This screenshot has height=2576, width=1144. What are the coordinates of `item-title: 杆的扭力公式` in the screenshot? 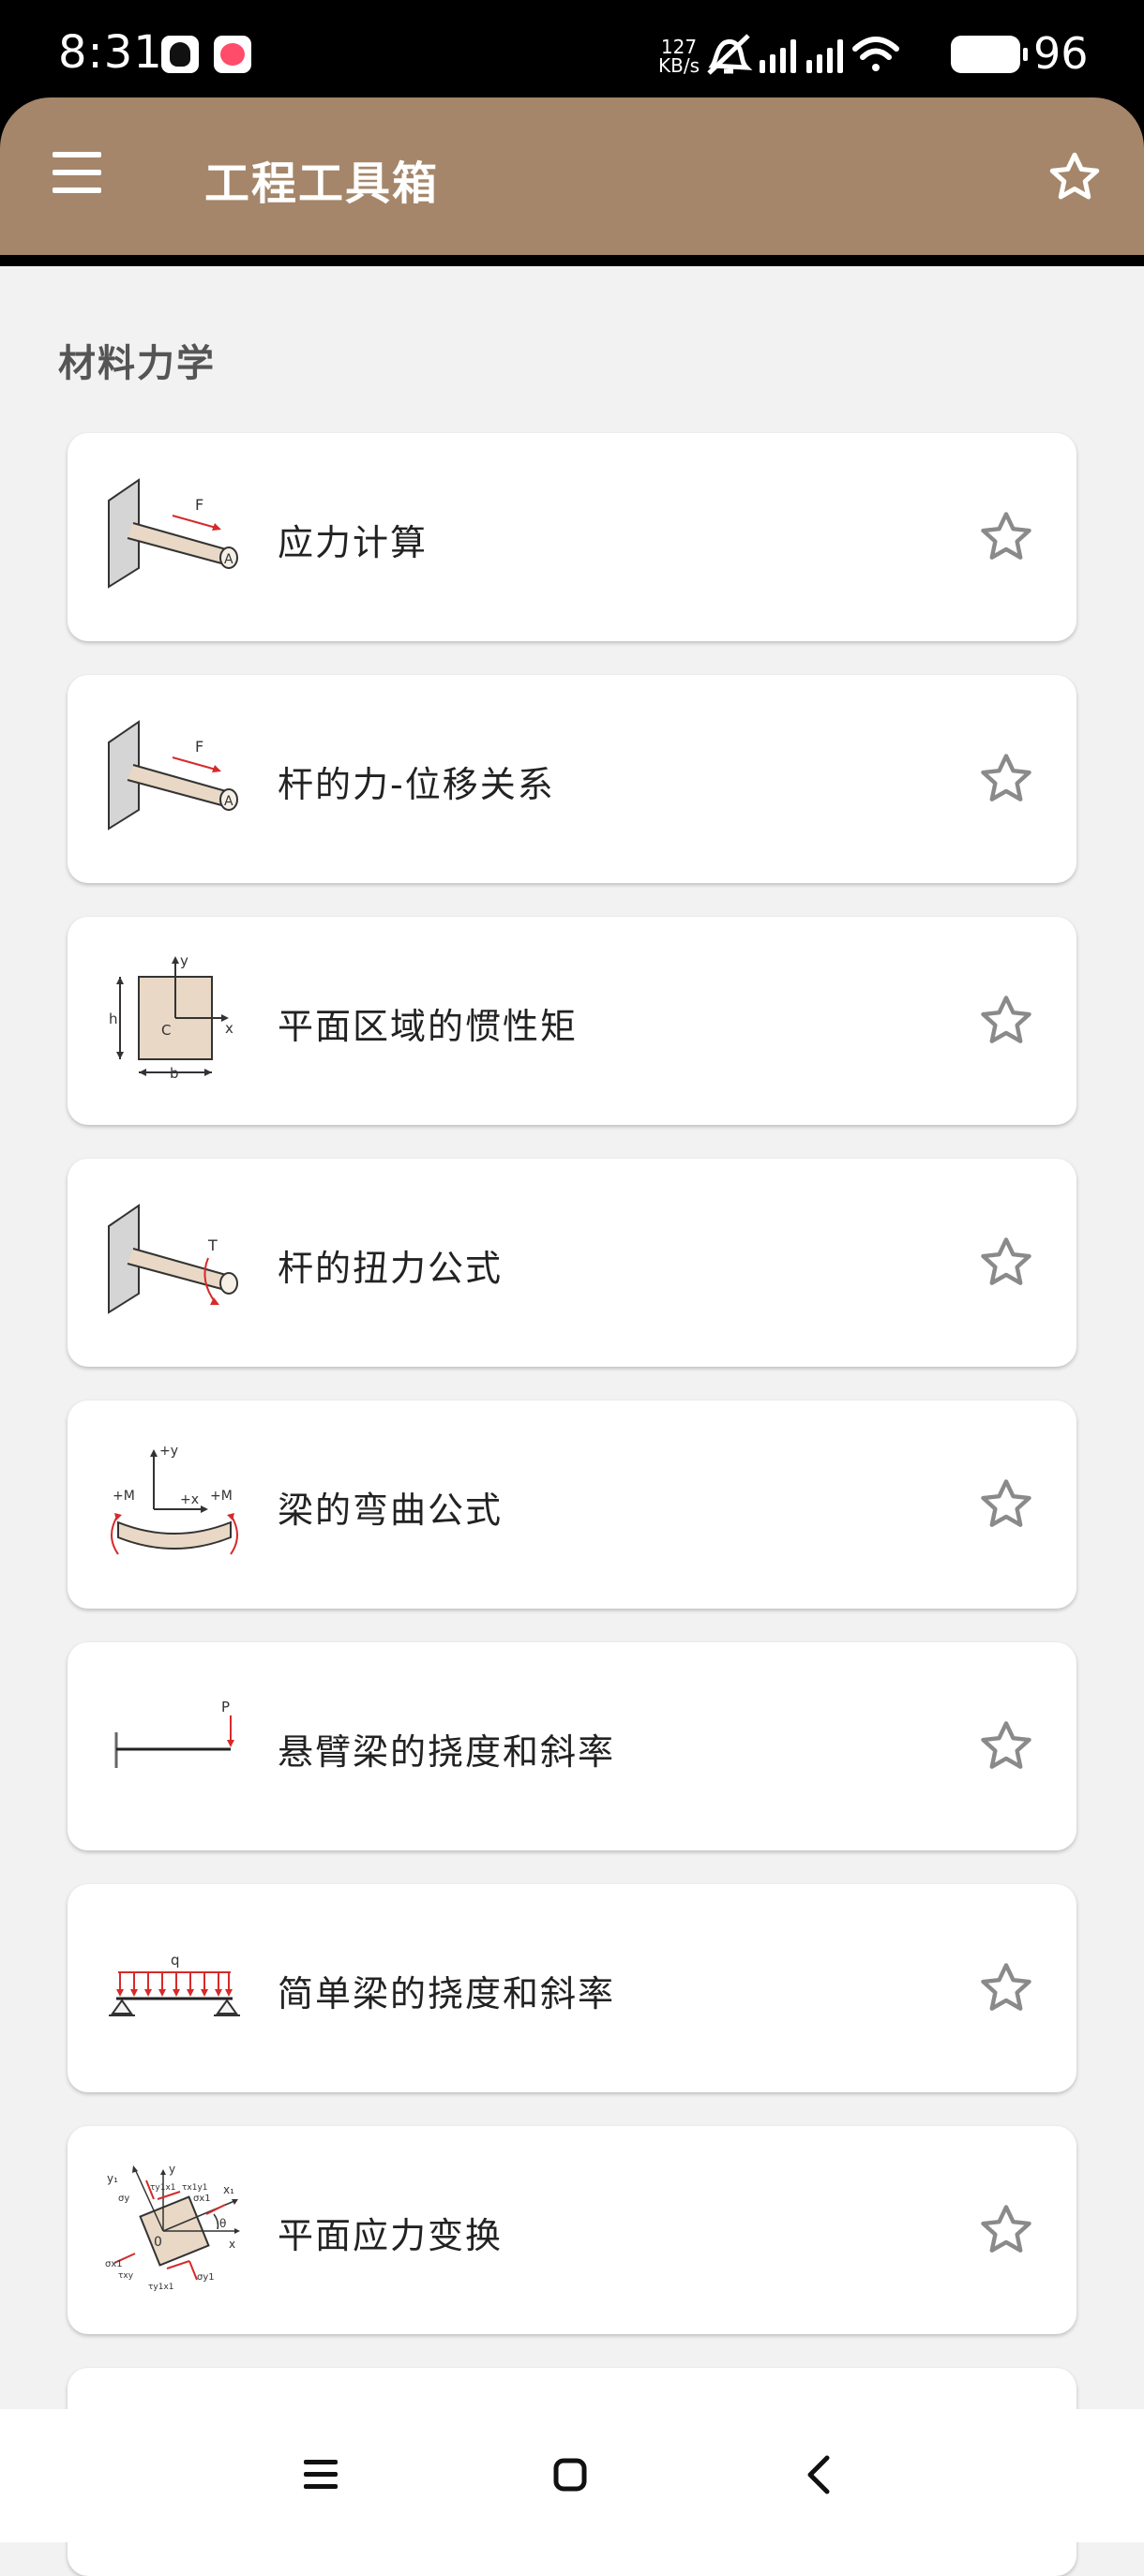 It's located at (391, 1269).